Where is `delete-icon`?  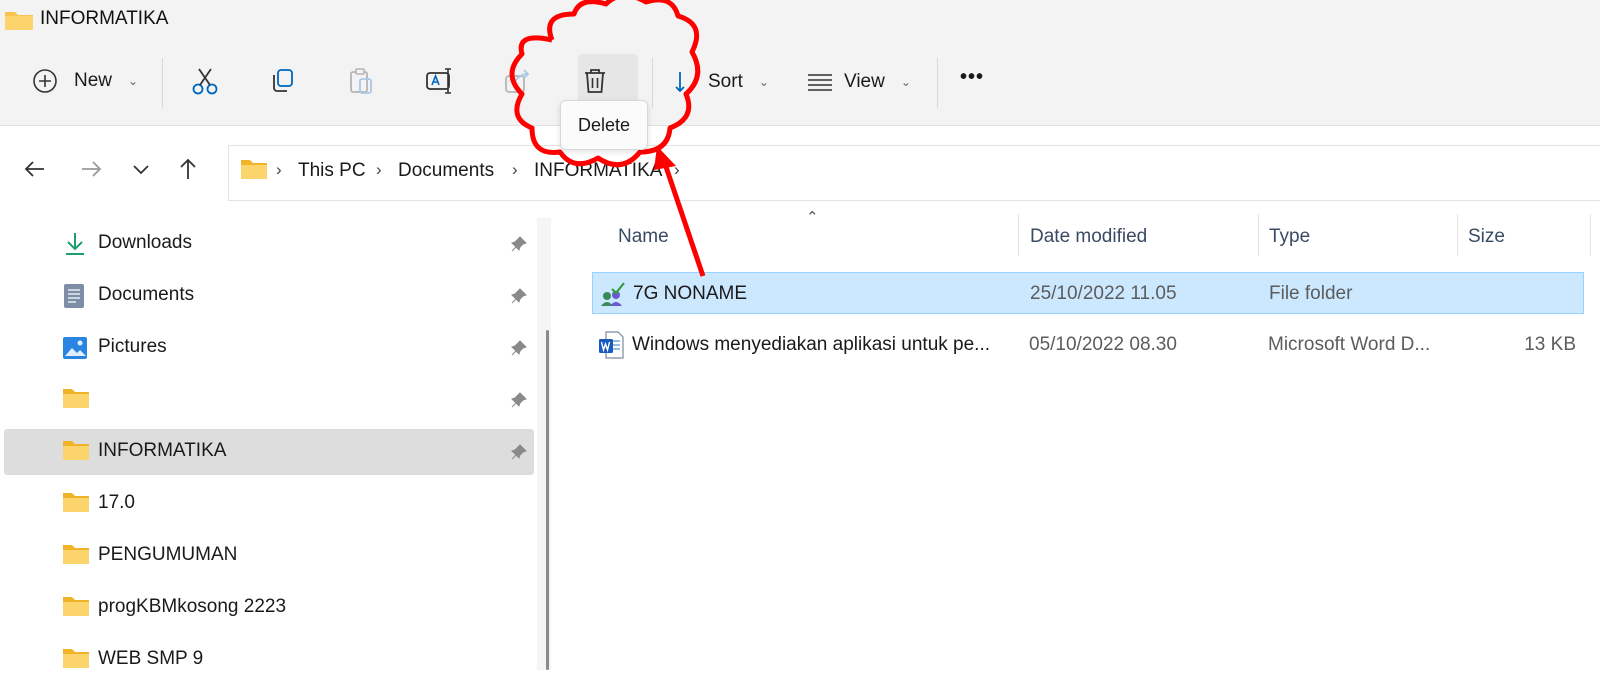
delete-icon is located at coordinates (595, 81).